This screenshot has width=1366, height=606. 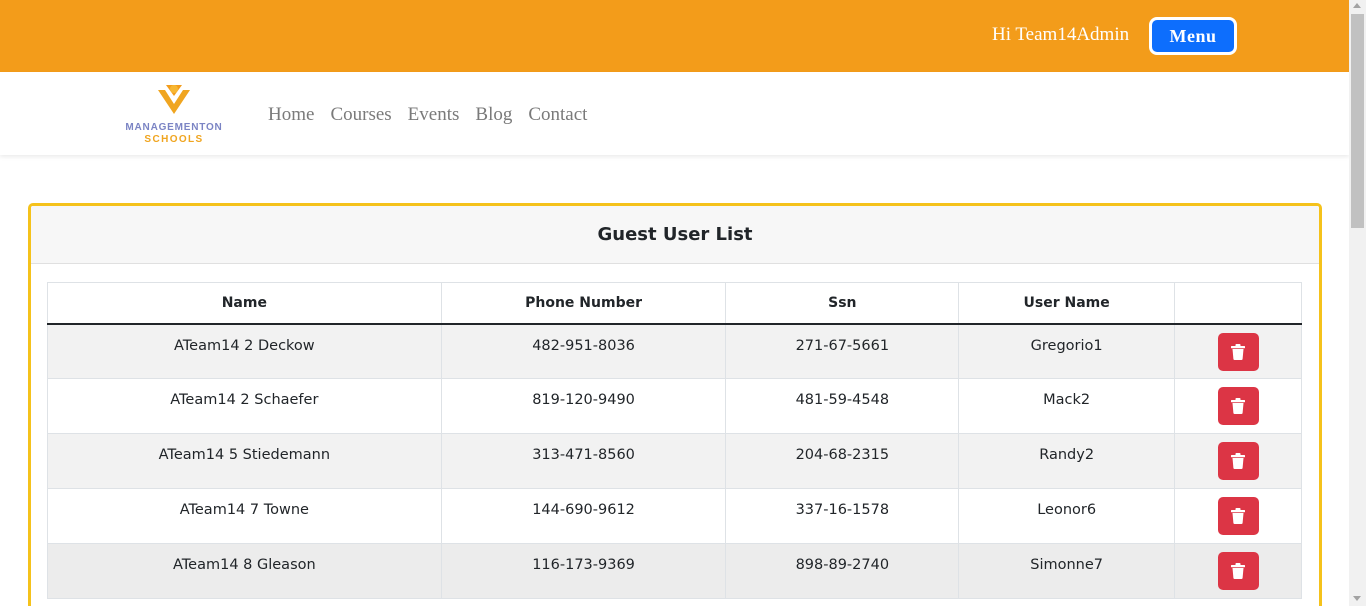 What do you see at coordinates (583, 406) in the screenshot?
I see `cell-phone: 819-120-9490` at bounding box center [583, 406].